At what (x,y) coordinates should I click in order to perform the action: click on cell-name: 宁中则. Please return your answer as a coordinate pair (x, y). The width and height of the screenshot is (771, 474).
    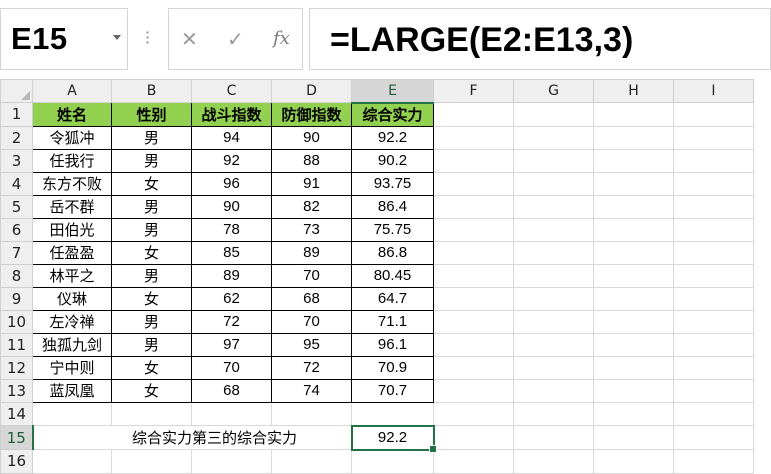
    Looking at the image, I should click on (72, 367).